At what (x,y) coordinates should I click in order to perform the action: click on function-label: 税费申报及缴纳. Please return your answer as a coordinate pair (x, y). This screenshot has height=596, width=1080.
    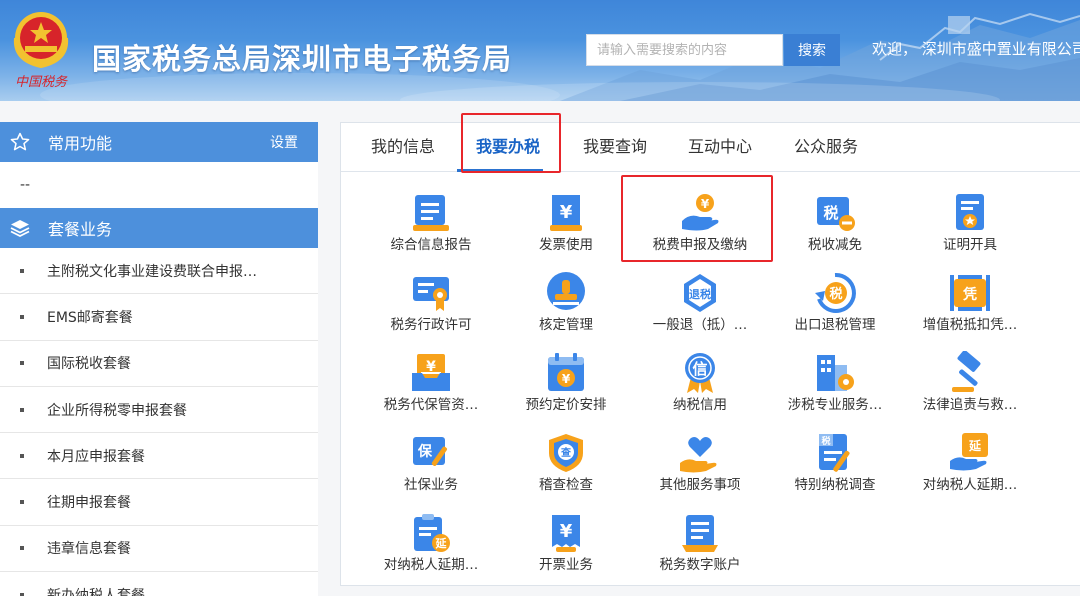
    Looking at the image, I should click on (700, 245).